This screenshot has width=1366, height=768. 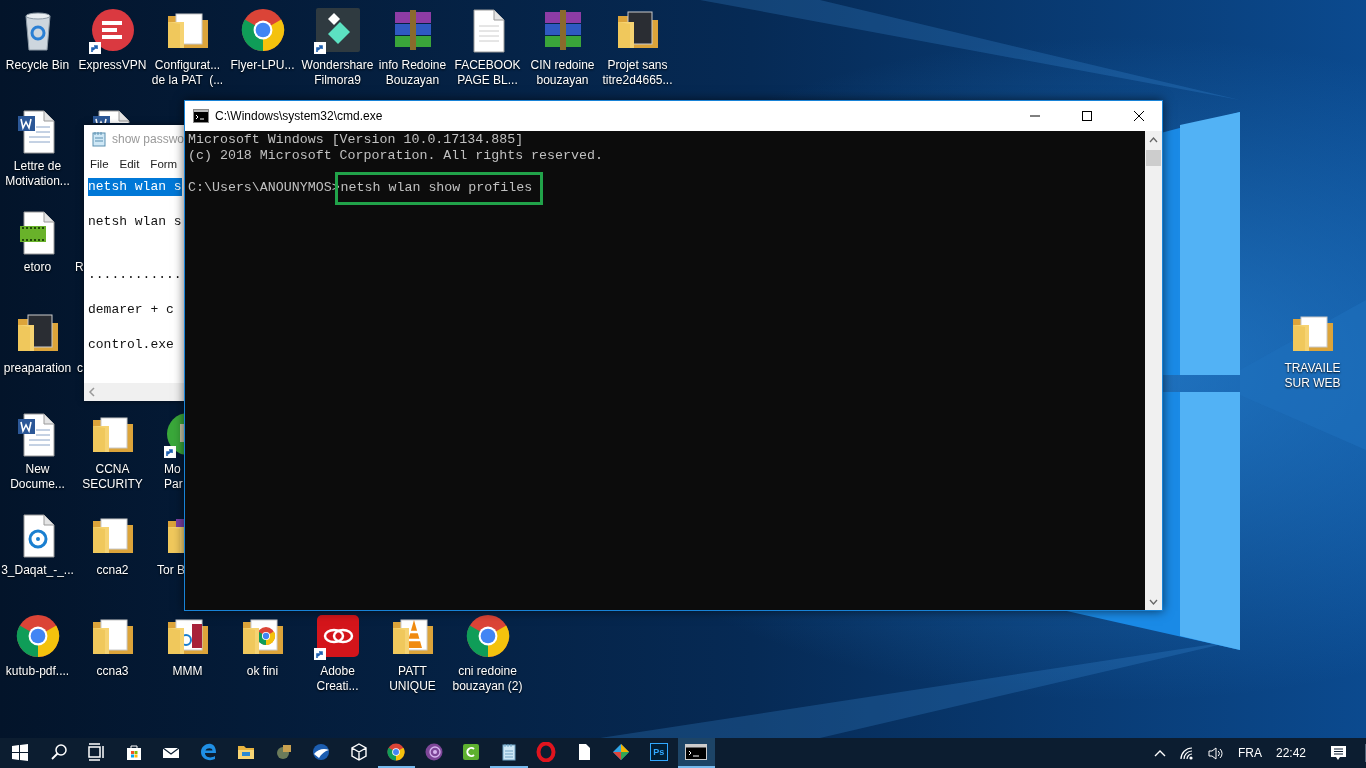 What do you see at coordinates (412, 679) in the screenshot?
I see `icon-label: PATT UNIQUE` at bounding box center [412, 679].